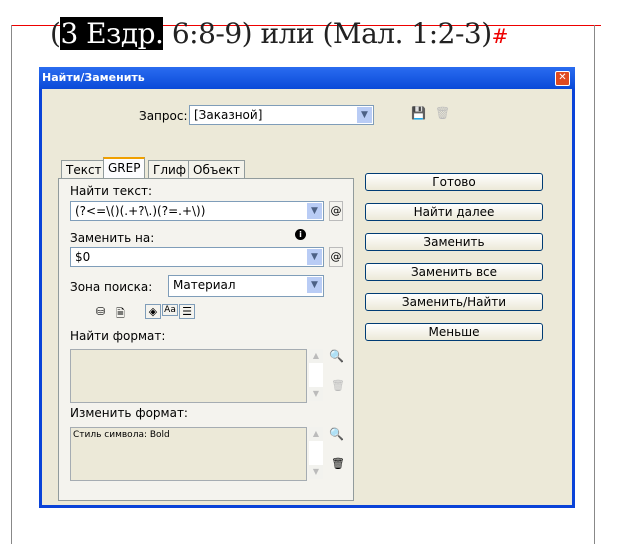 Image resolution: width=620 pixels, height=544 pixels. Describe the element at coordinates (316, 453) in the screenshot. I see `change-format-scrollbar: ▲ ▼` at that location.